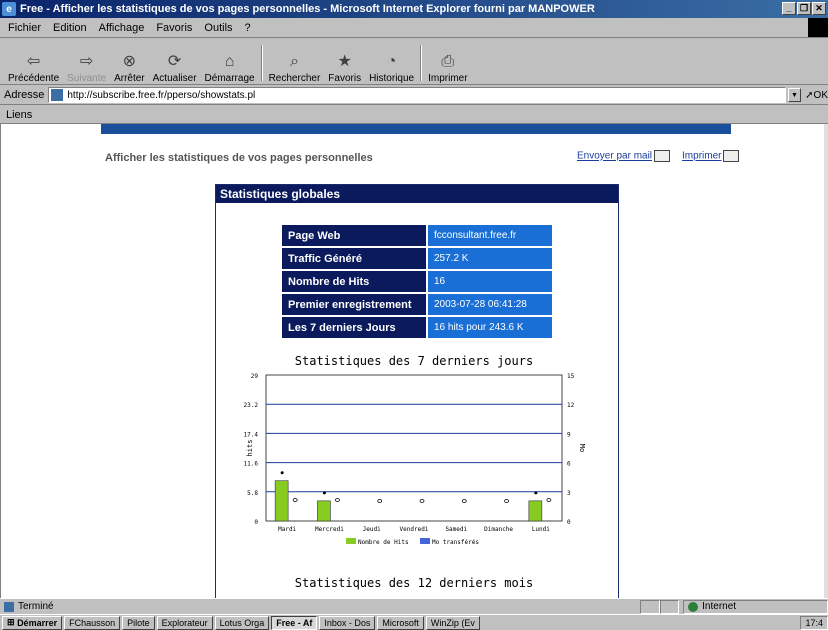 The image size is (828, 630). I want to click on task-label: Explorateur, so click(184, 622).